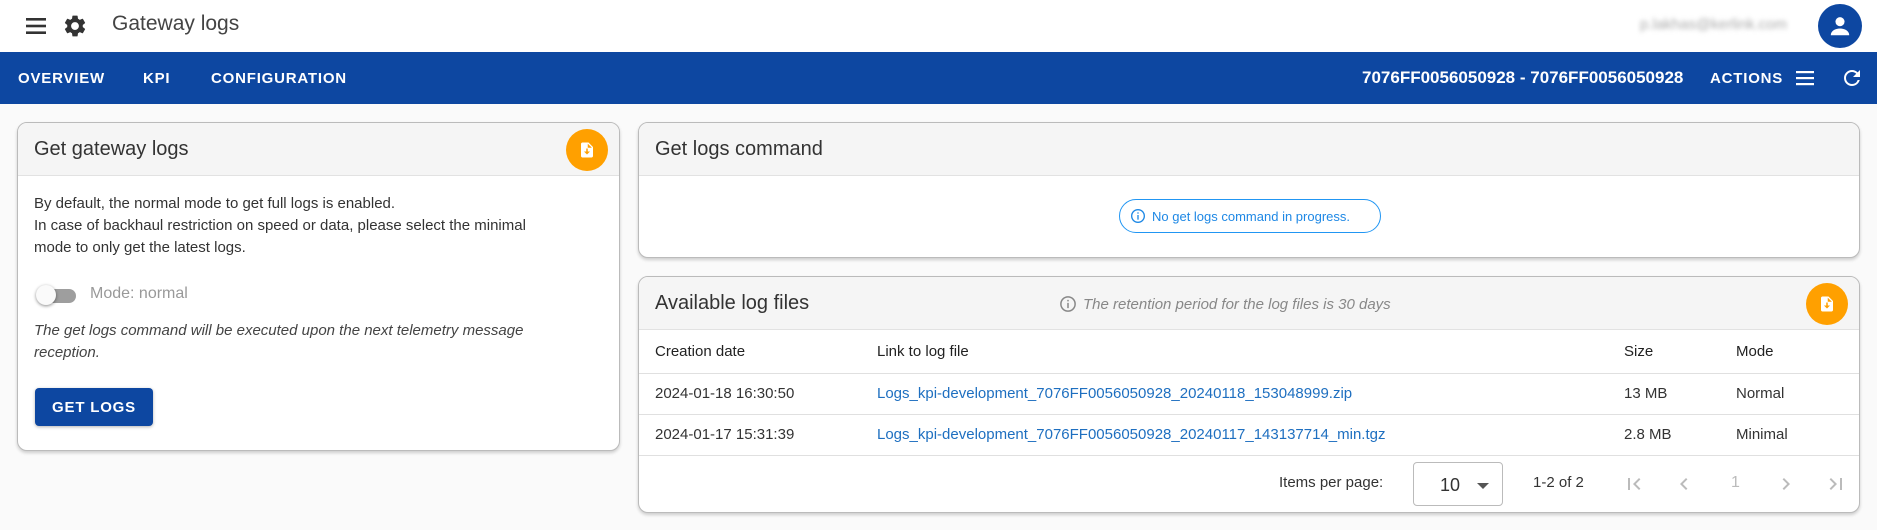 Image resolution: width=1877 pixels, height=530 pixels. I want to click on cell-mode: Normal, so click(1797, 394).